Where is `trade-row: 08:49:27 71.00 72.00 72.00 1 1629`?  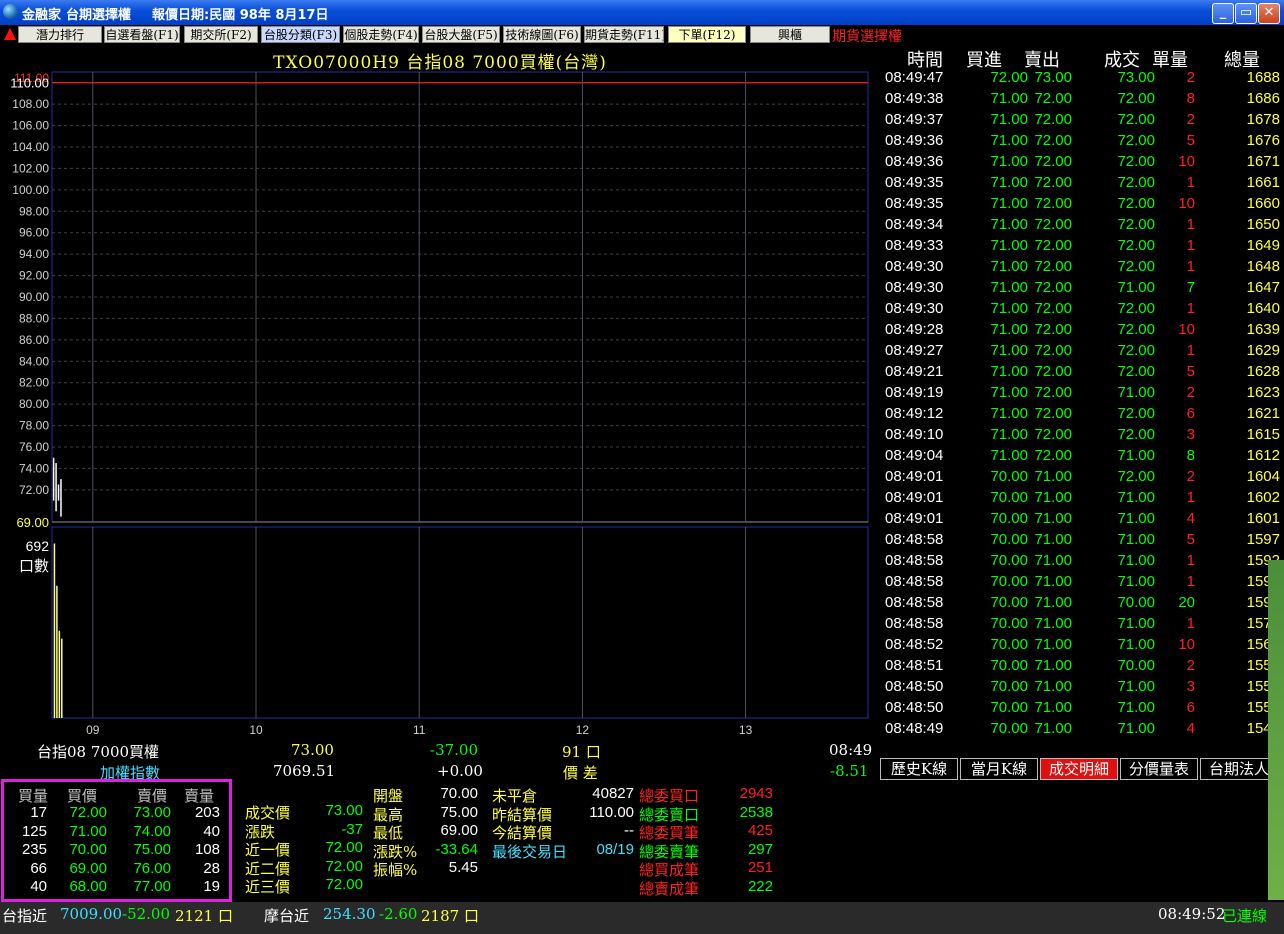 trade-row: 08:49:27 71.00 72.00 72.00 1 1629 is located at coordinates (1082, 350).